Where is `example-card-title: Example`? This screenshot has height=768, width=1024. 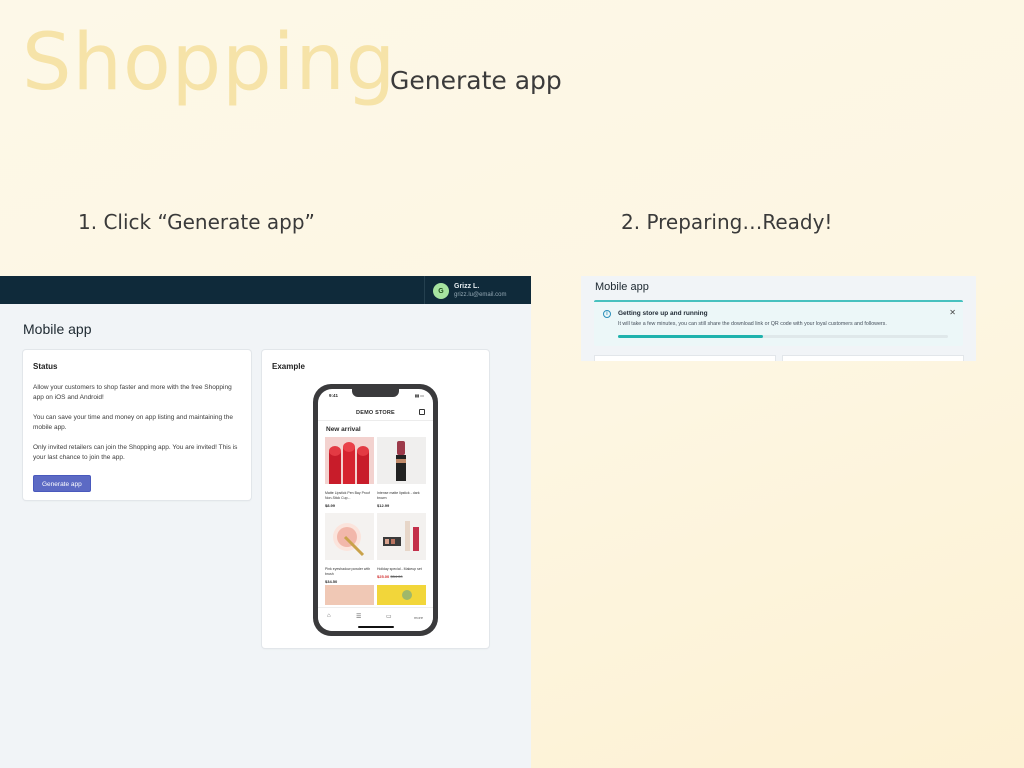
example-card-title: Example is located at coordinates (288, 366).